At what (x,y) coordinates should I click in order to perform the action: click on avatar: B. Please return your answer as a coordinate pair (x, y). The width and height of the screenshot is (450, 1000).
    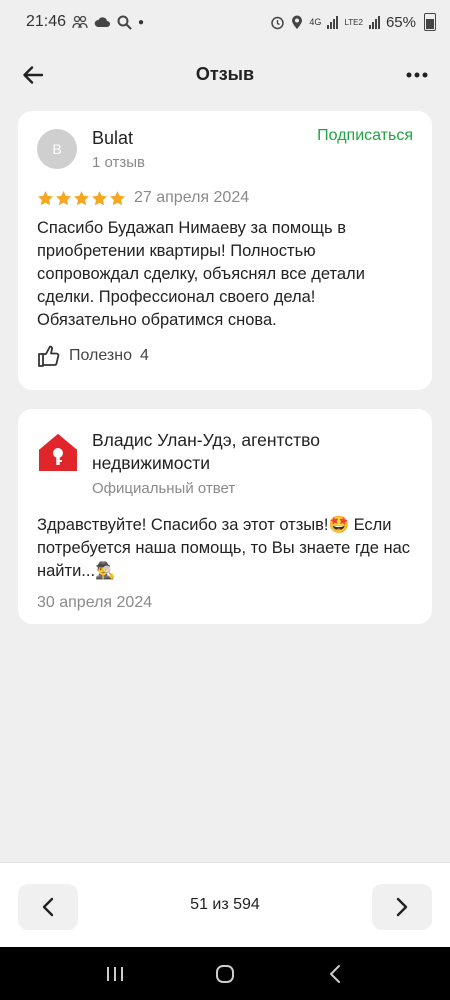
    Looking at the image, I should click on (57, 149).